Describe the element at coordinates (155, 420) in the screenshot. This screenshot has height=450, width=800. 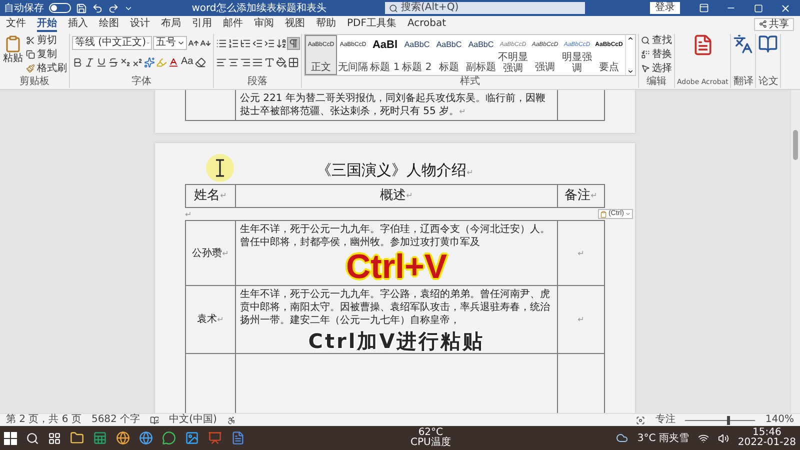
I see `proofing-icon` at that location.